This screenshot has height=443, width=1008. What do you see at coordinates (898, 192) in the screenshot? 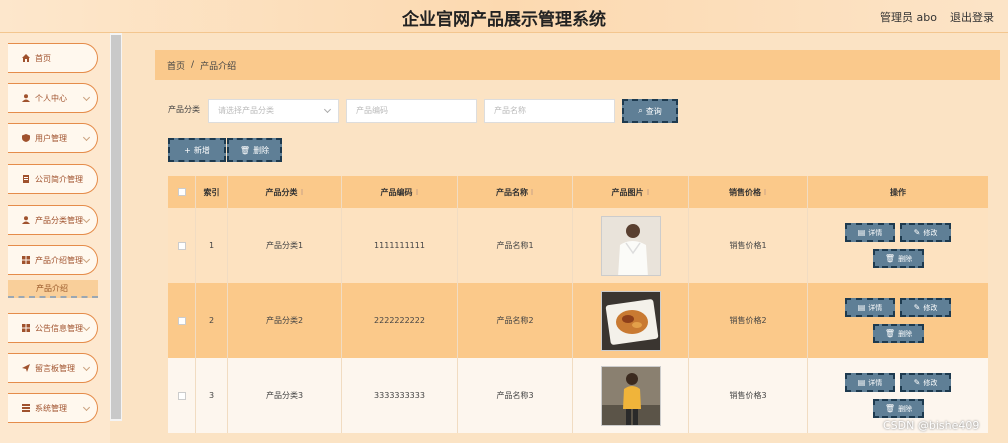
I see `header-actions: 操作` at bounding box center [898, 192].